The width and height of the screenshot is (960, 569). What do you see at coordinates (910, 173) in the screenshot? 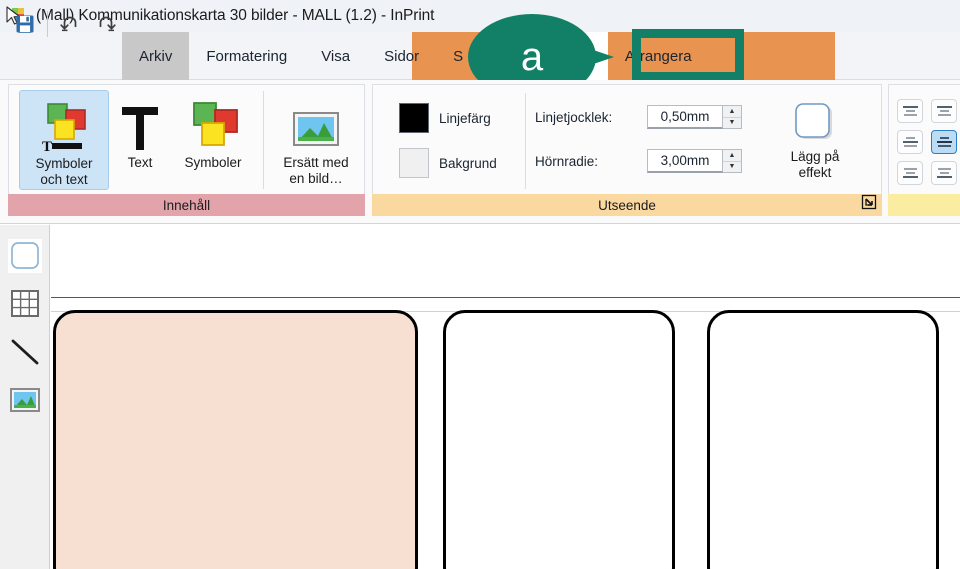
I see `align-bottom-left-icon` at bounding box center [910, 173].